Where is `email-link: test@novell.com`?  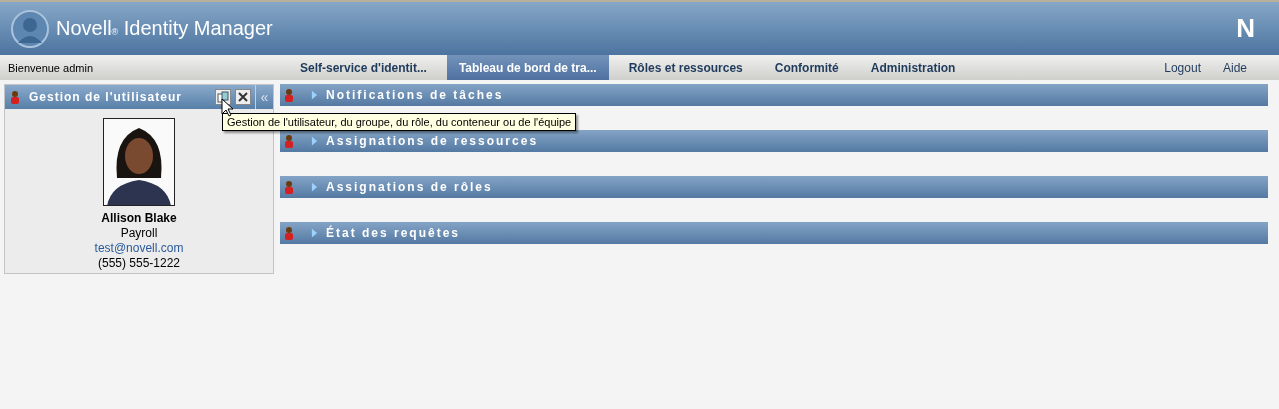 email-link: test@novell.com is located at coordinates (139, 248).